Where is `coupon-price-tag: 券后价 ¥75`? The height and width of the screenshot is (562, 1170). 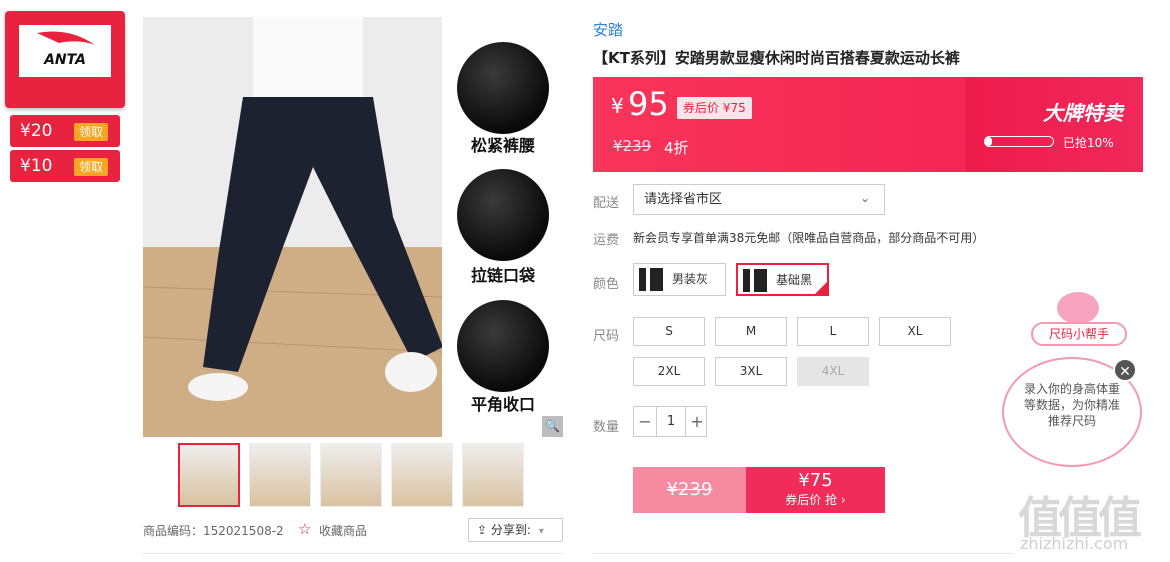
coupon-price-tag: 券后价 ¥75 is located at coordinates (714, 108).